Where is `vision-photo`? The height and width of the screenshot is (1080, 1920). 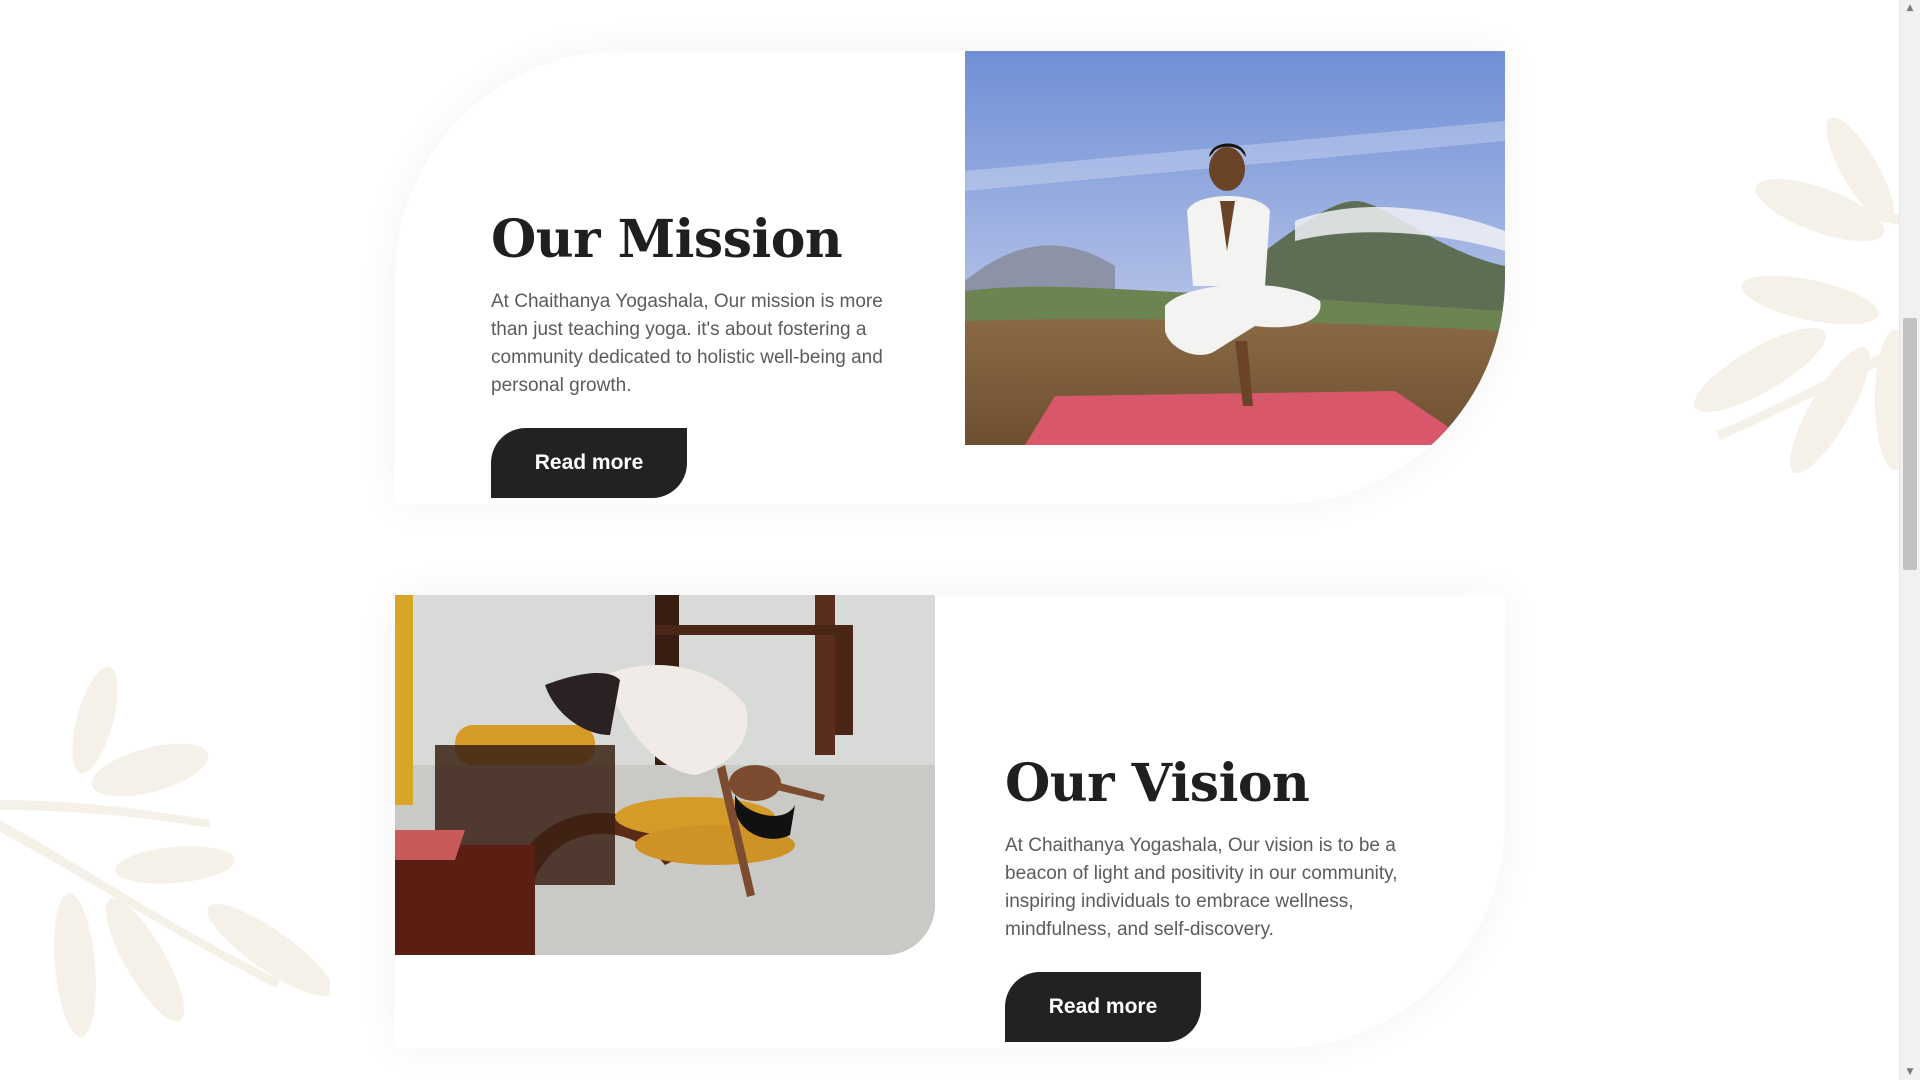
vision-photo is located at coordinates (665, 775).